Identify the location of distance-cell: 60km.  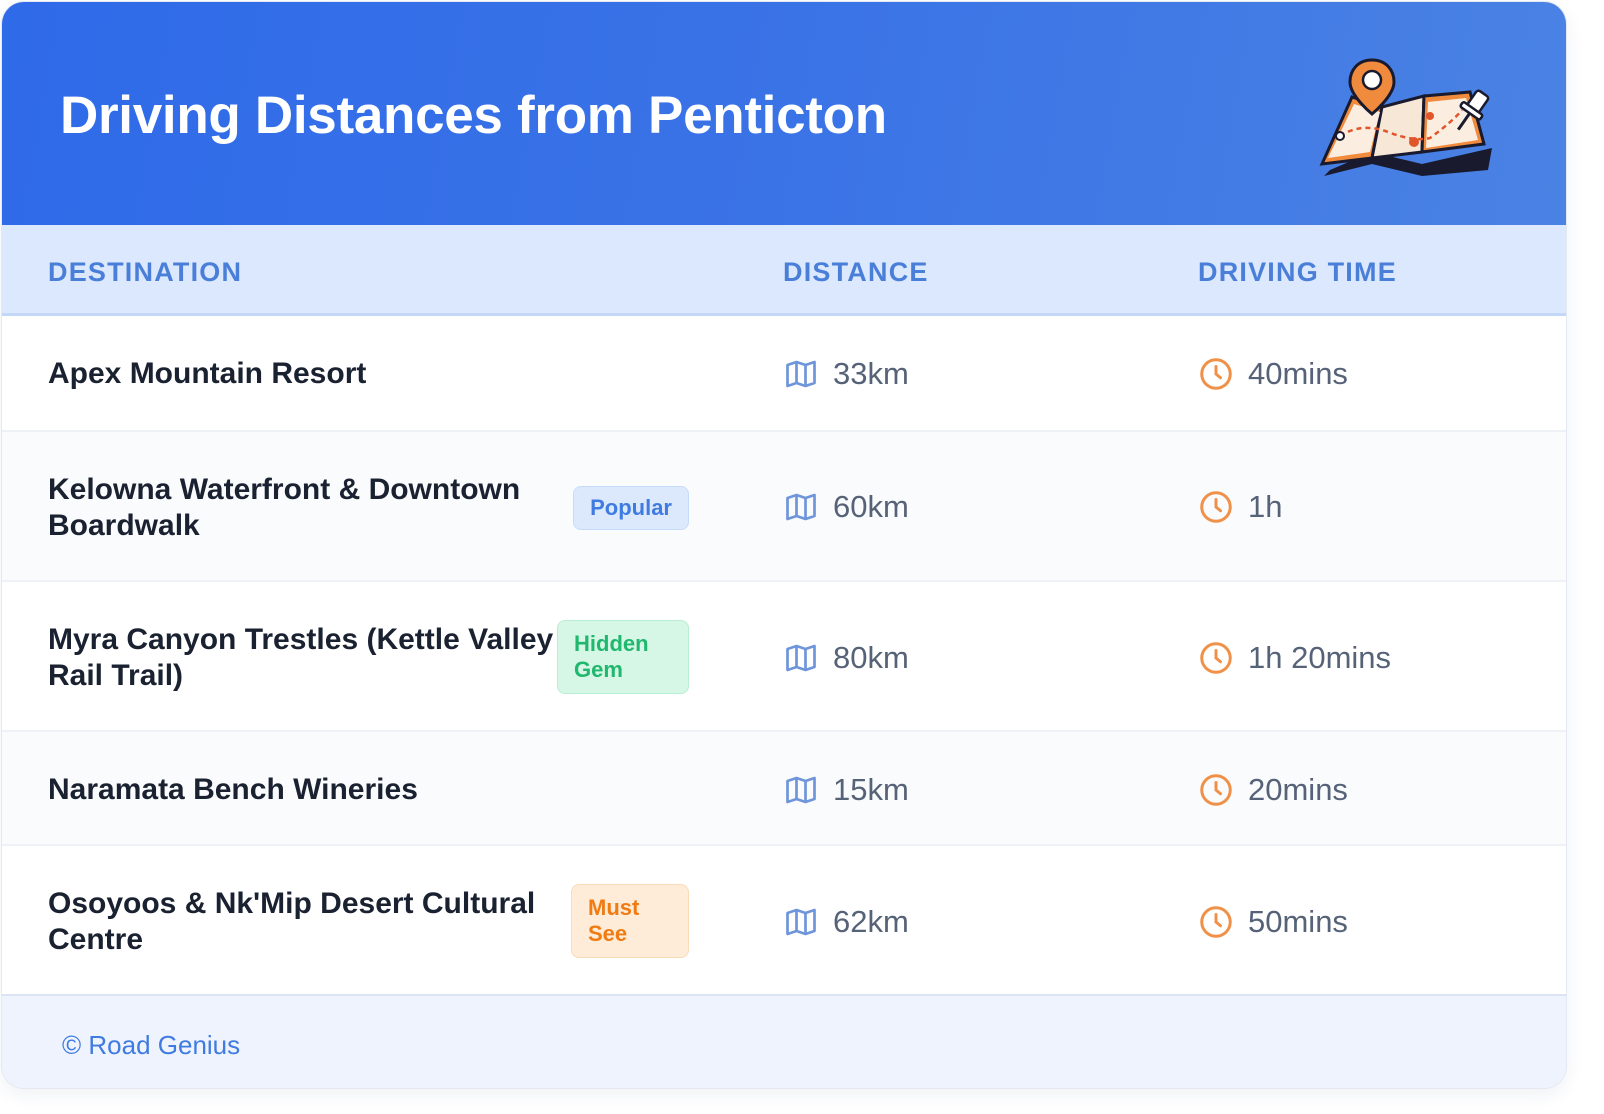
(846, 507).